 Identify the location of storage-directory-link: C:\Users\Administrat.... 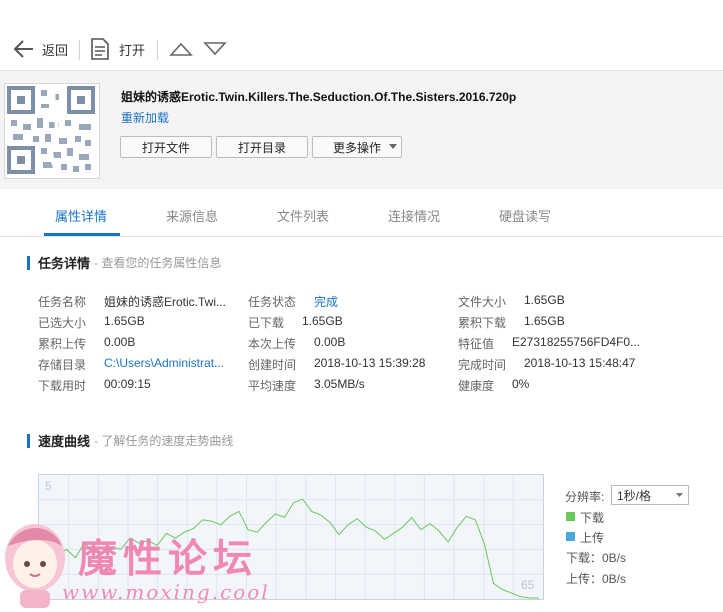
(164, 363).